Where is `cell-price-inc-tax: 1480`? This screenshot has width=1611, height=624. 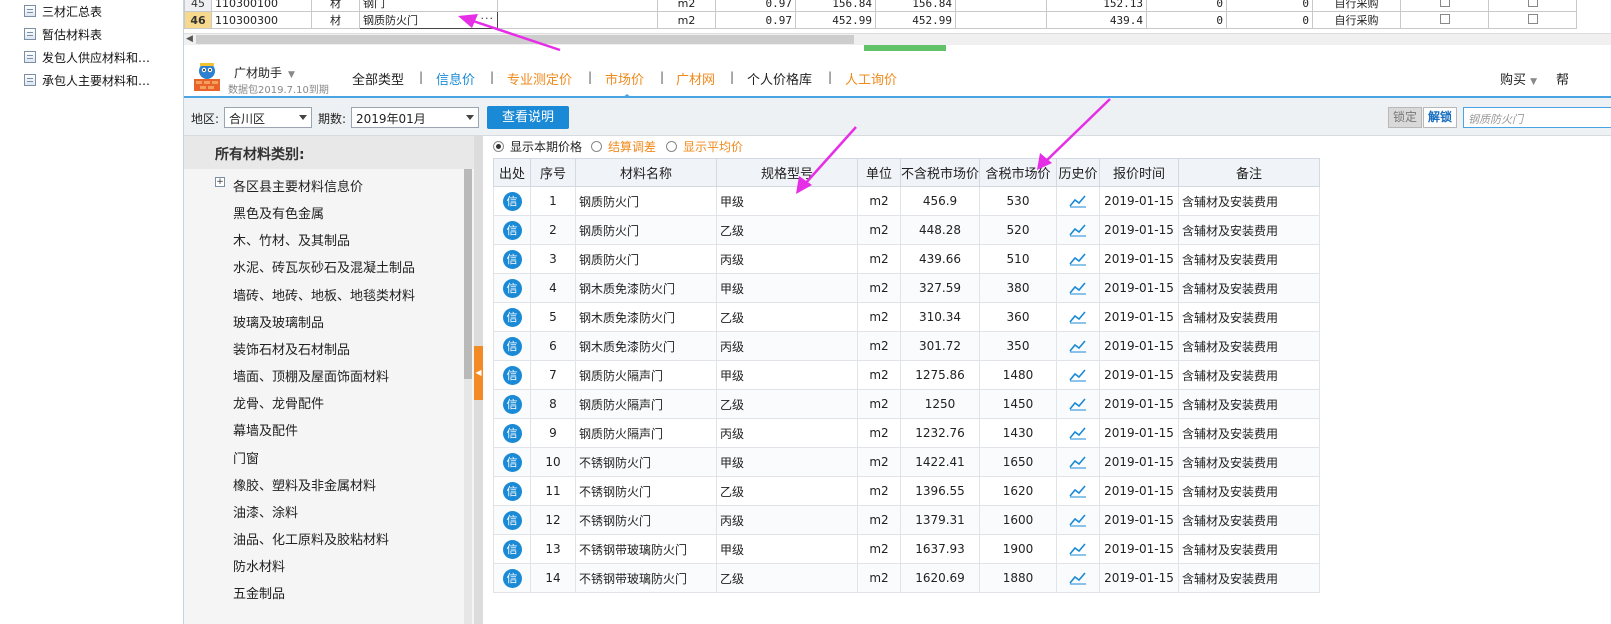 cell-price-inc-tax: 1480 is located at coordinates (1018, 375).